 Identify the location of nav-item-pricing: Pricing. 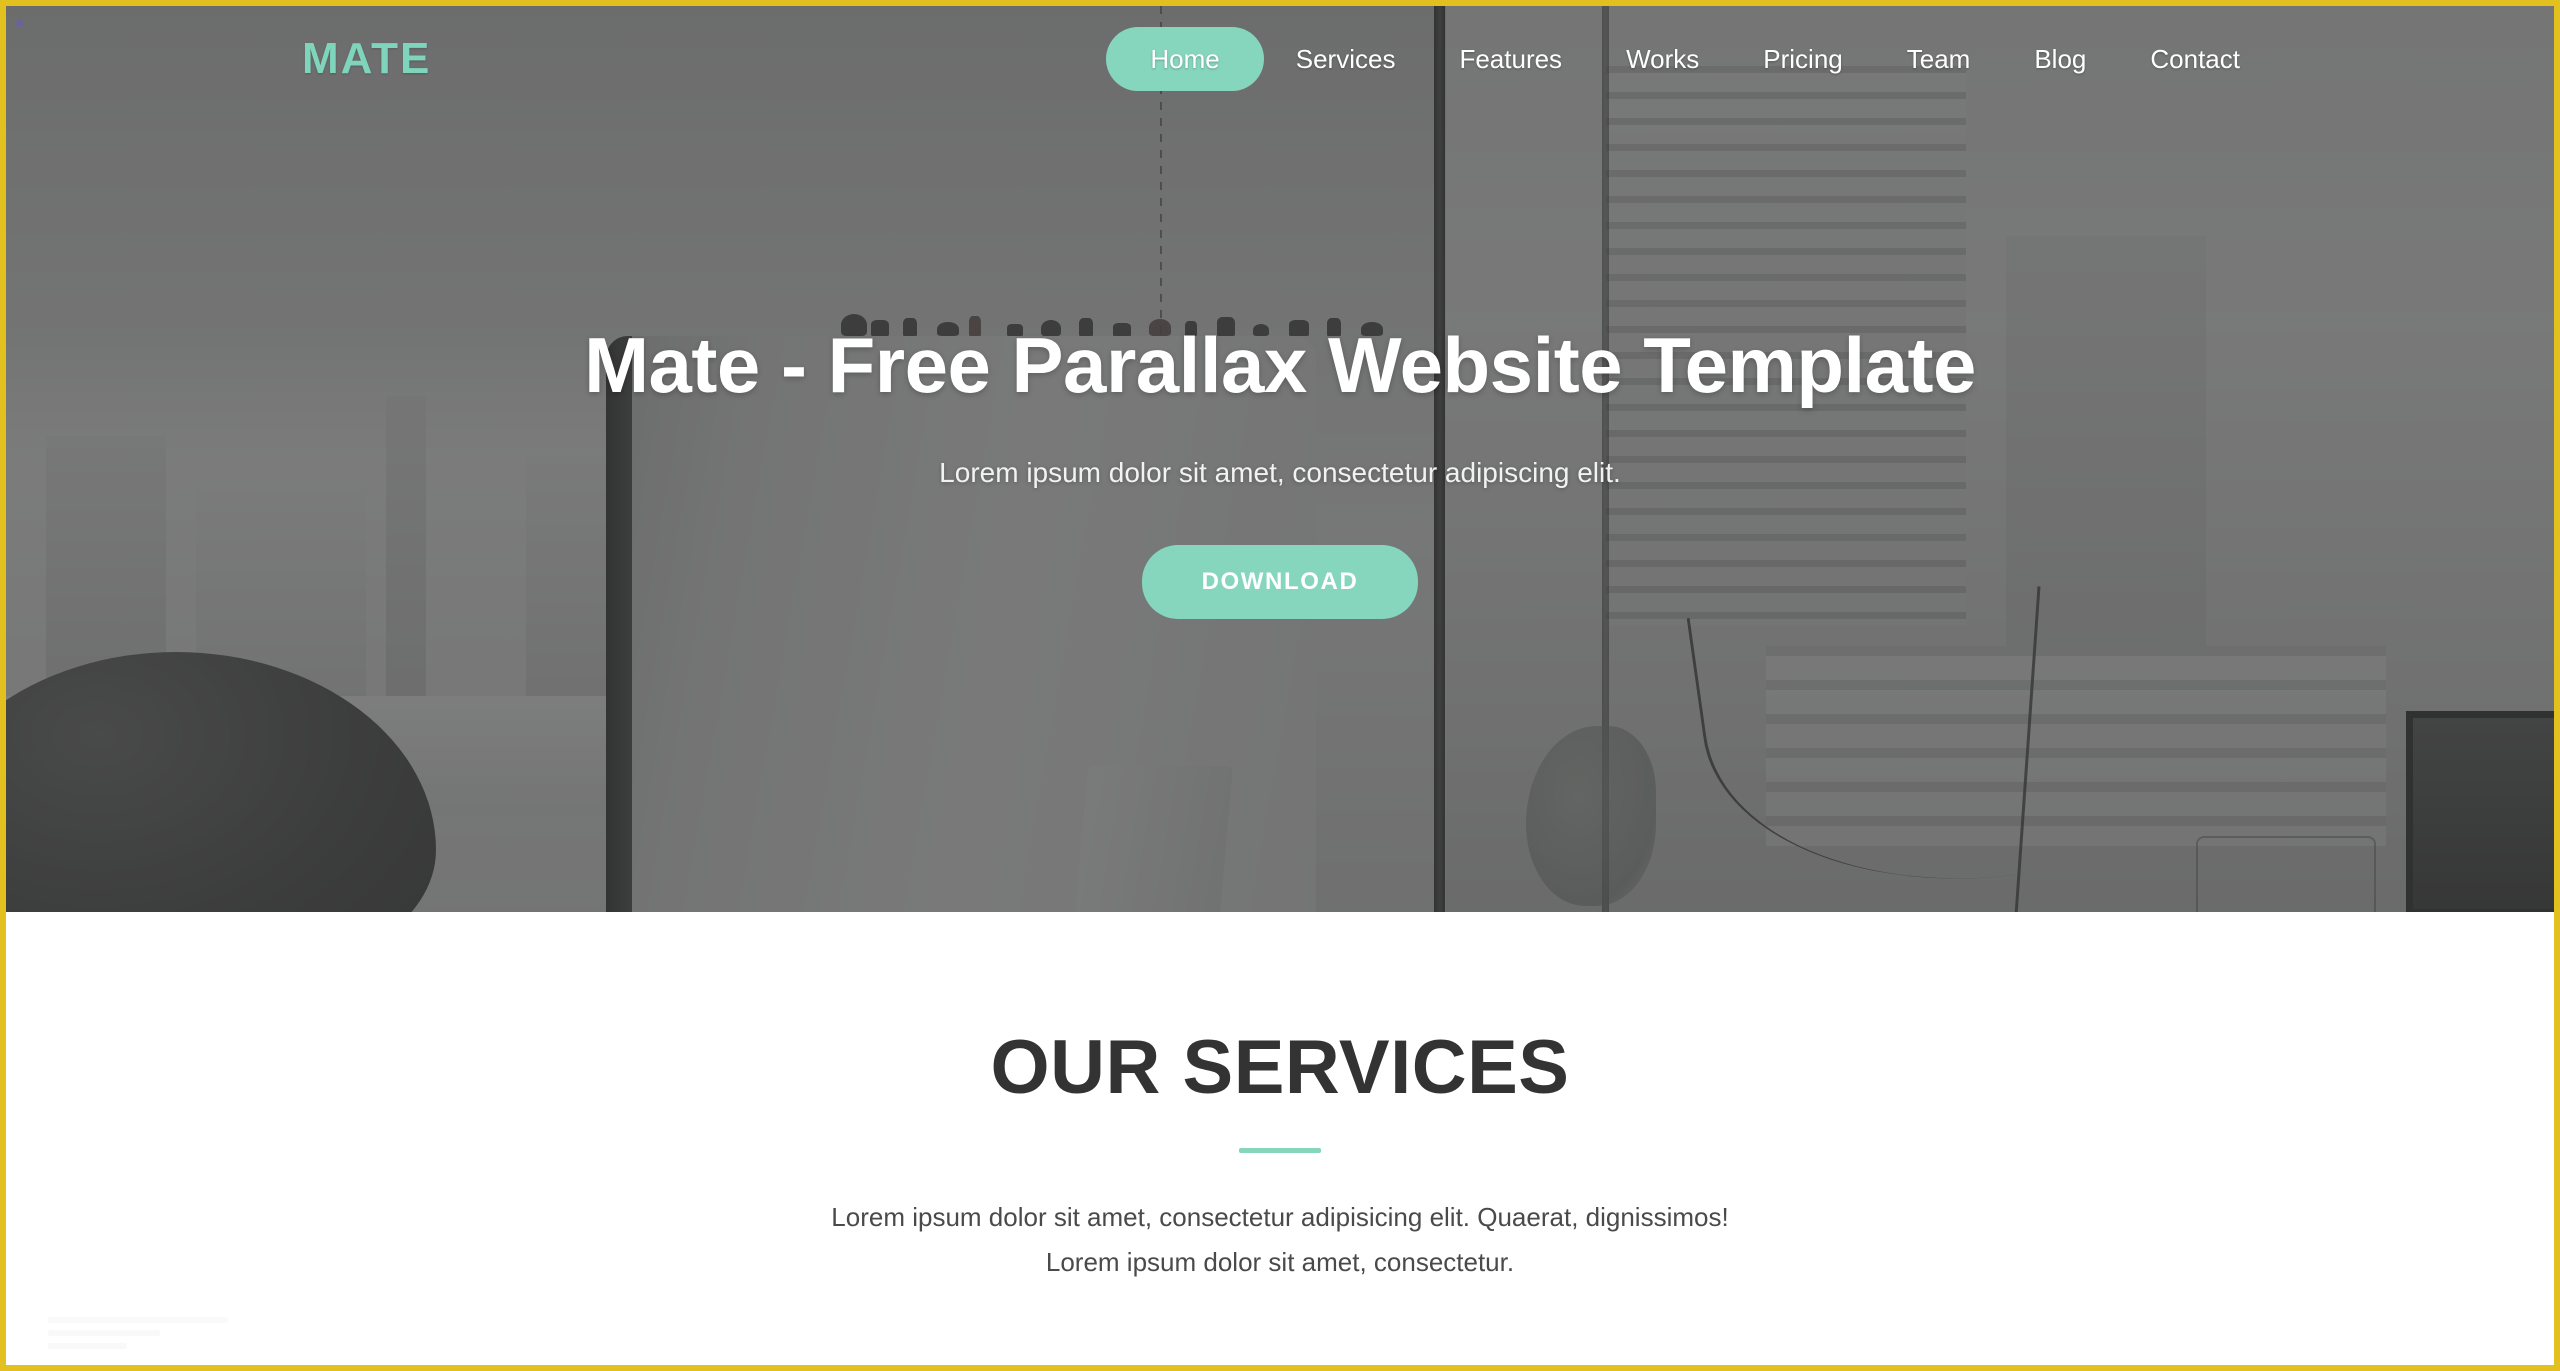
(1802, 59).